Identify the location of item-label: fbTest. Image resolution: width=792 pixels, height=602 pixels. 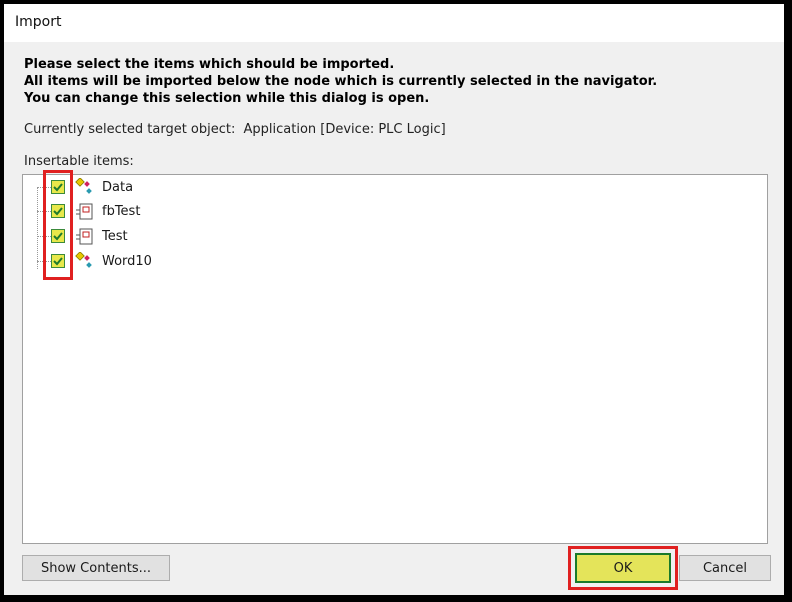
(121, 211).